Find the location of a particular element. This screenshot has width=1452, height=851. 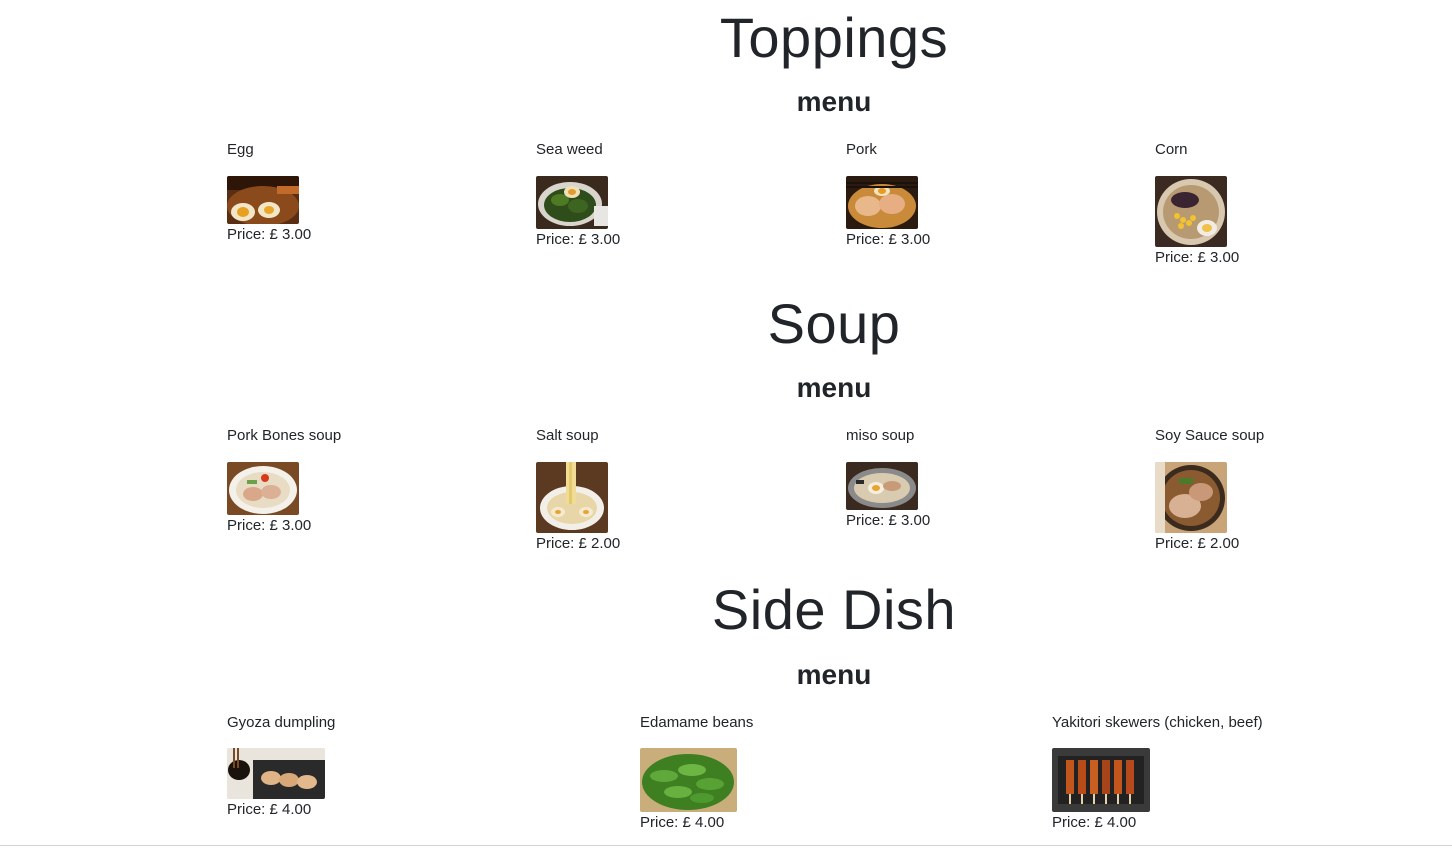

menu-item-soy-sauce-soup: Soy Sauce soup Price: £ 2.00 is located at coordinates (1209, 490).